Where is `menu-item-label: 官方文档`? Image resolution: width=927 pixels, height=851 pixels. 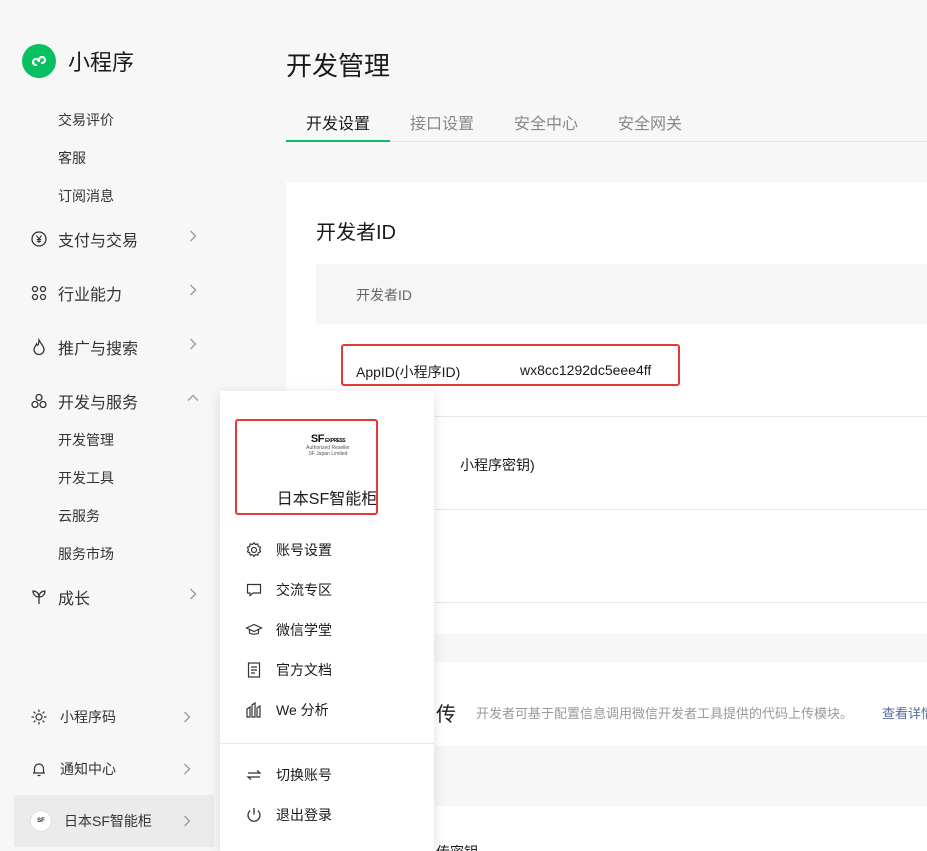 menu-item-label: 官方文档 is located at coordinates (304, 670).